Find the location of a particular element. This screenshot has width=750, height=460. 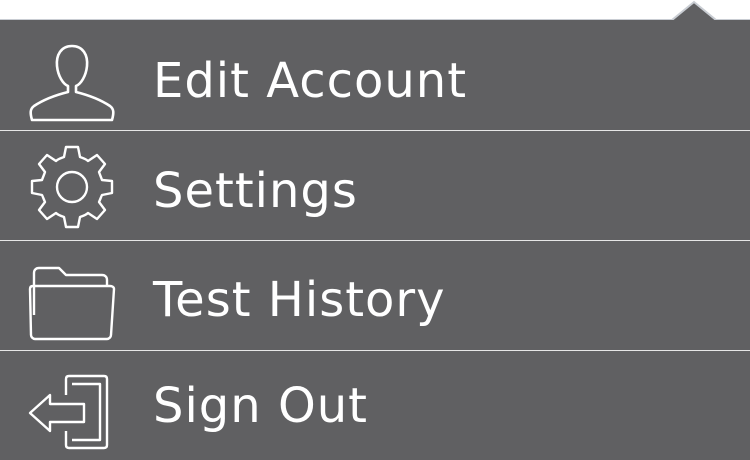

user-icon is located at coordinates (72, 76).